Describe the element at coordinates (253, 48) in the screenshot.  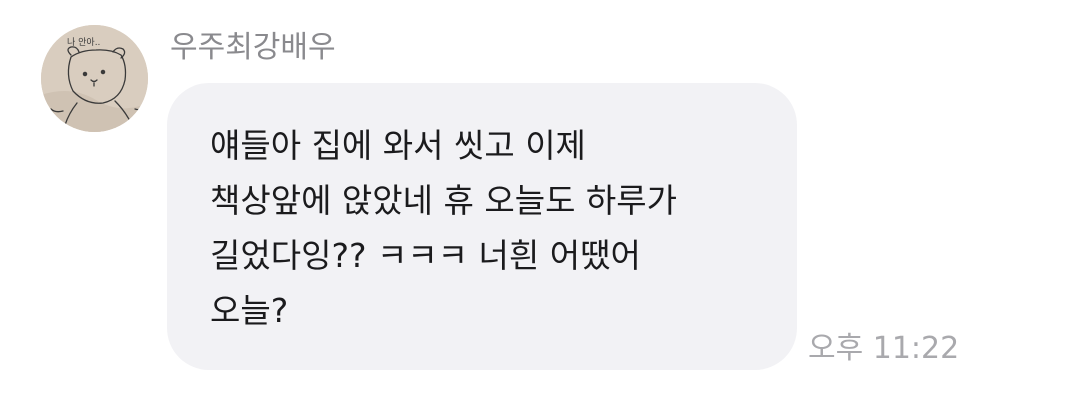
I see `sender-name: 우주최강배우` at that location.